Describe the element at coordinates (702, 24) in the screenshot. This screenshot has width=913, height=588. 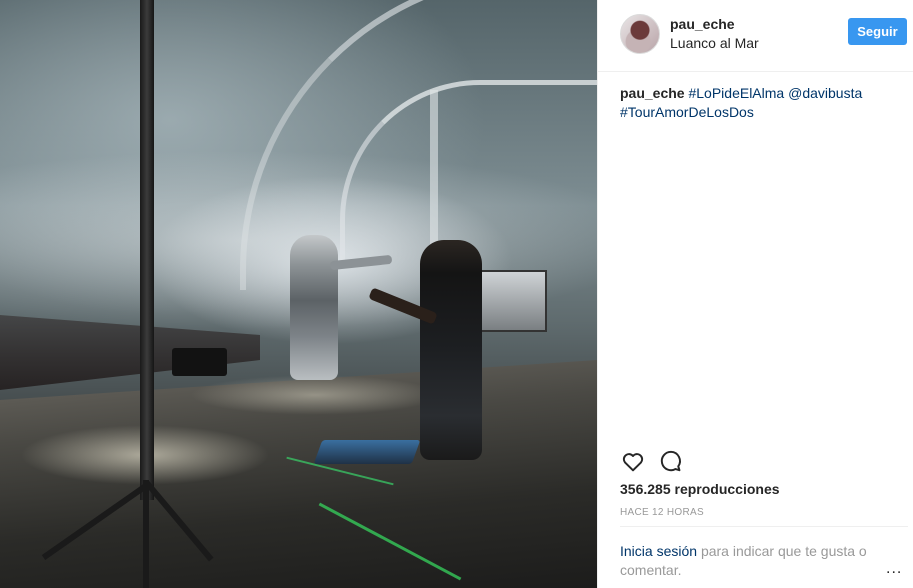
I see `username-link: pau_eche` at that location.